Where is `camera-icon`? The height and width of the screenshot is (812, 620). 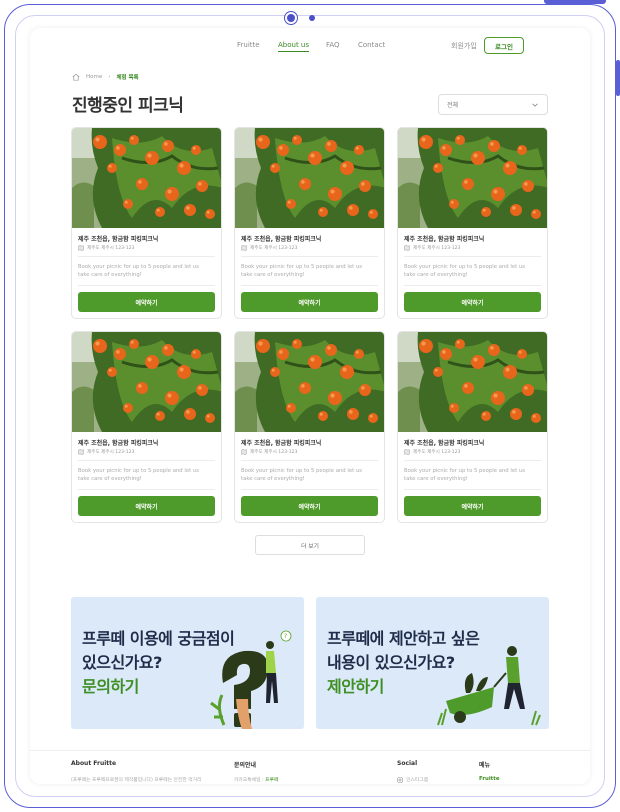
camera-icon is located at coordinates (291, 18).